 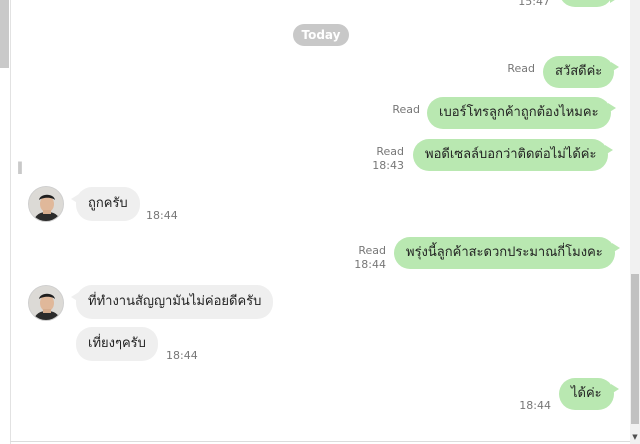 What do you see at coordinates (635, 437) in the screenshot?
I see `scroll-down-arrow-icon: ▼` at bounding box center [635, 437].